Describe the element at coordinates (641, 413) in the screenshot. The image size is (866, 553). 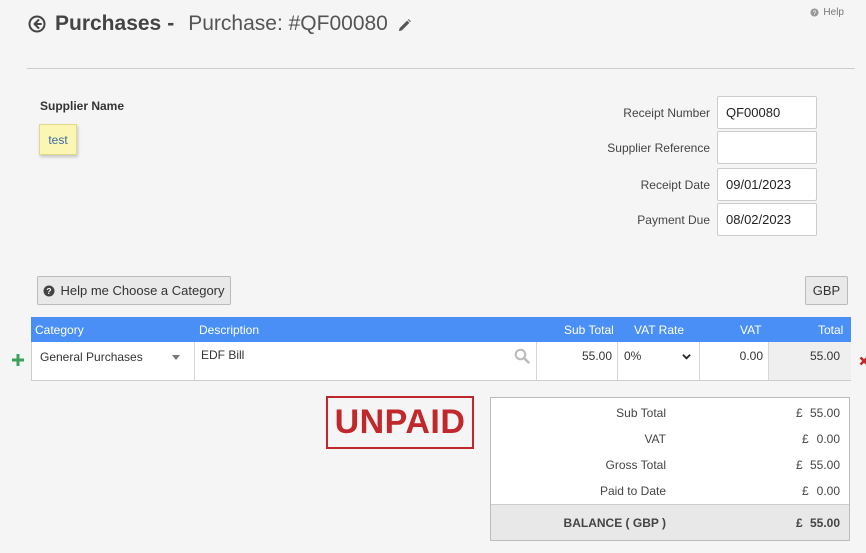
I see `summary-sub-total-label: Sub Total` at that location.